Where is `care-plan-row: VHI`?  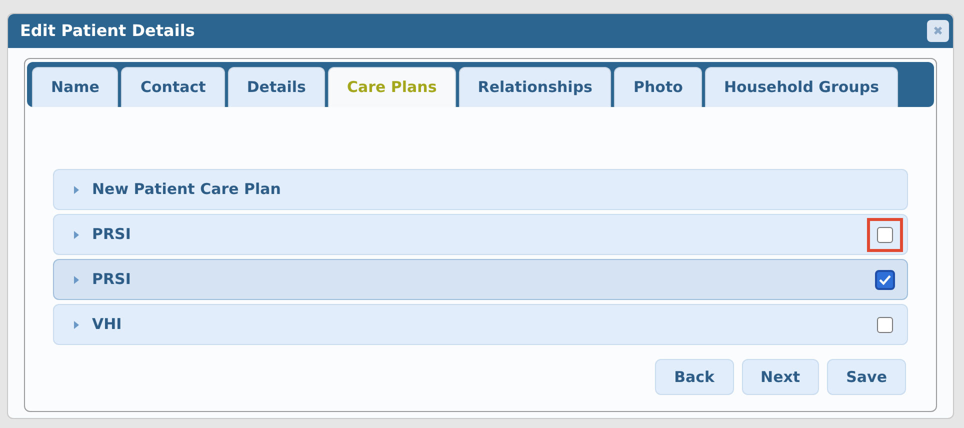 care-plan-row: VHI is located at coordinates (480, 324).